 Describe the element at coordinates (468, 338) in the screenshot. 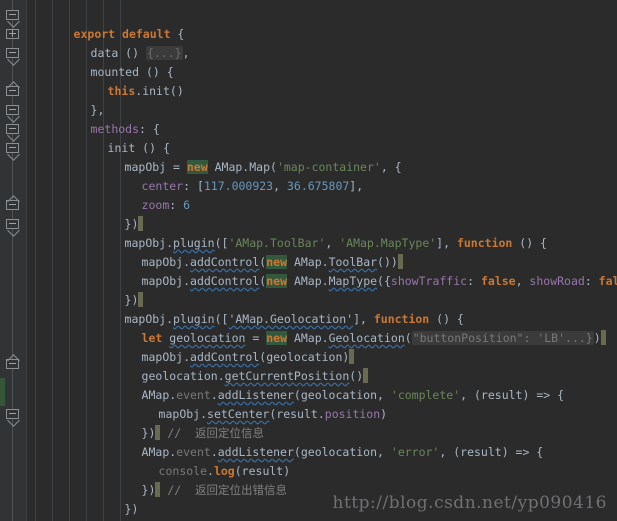

I see `token-string-buttonposition-key: "buttonPosition"` at that location.